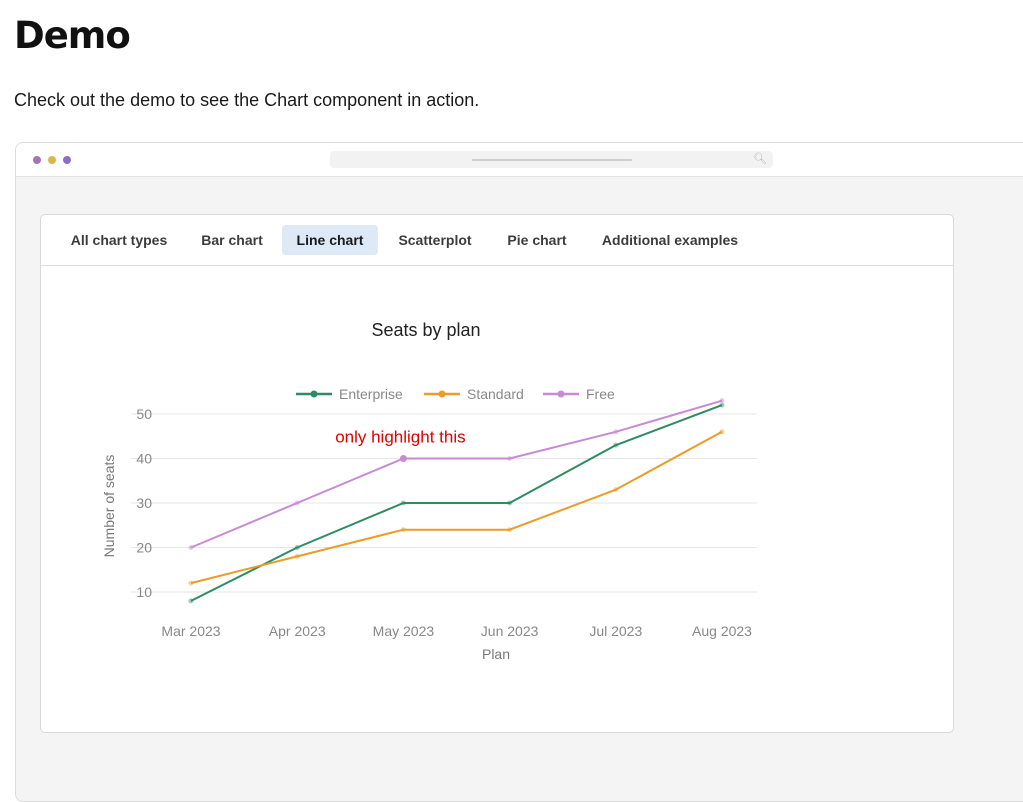 This screenshot has height=802, width=1023. Describe the element at coordinates (67, 160) in the screenshot. I see `window-dot-violet` at that location.